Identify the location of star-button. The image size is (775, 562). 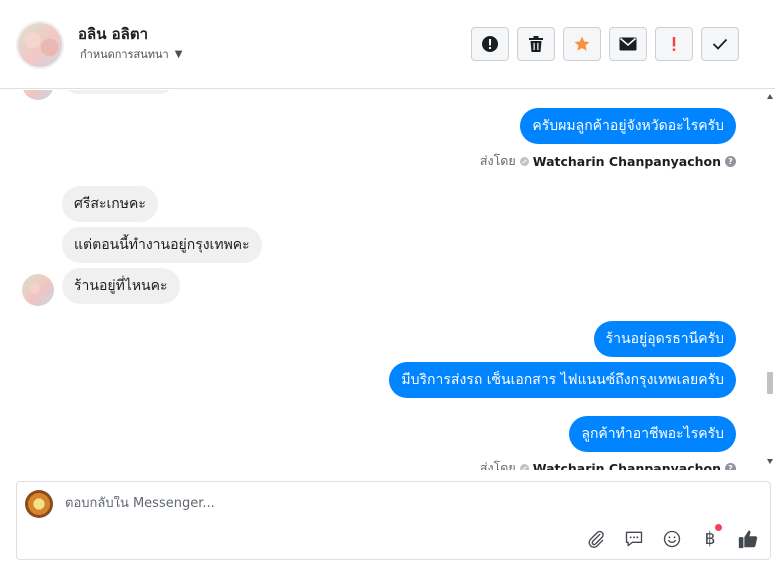
(582, 44).